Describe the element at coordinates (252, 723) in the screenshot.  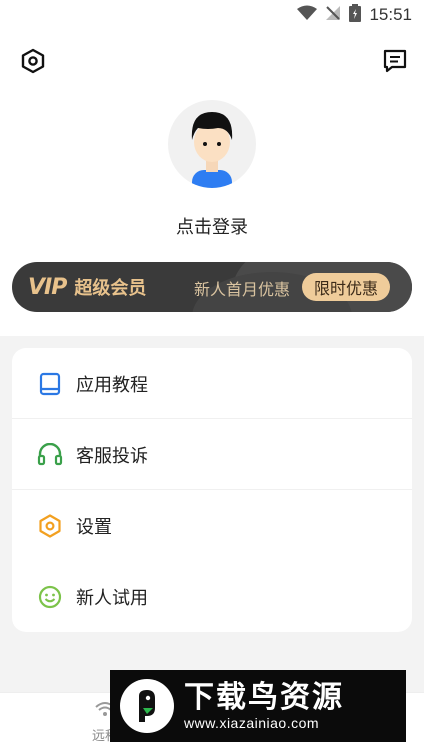
I see `watermark-url: www.xiazainiao.com` at that location.